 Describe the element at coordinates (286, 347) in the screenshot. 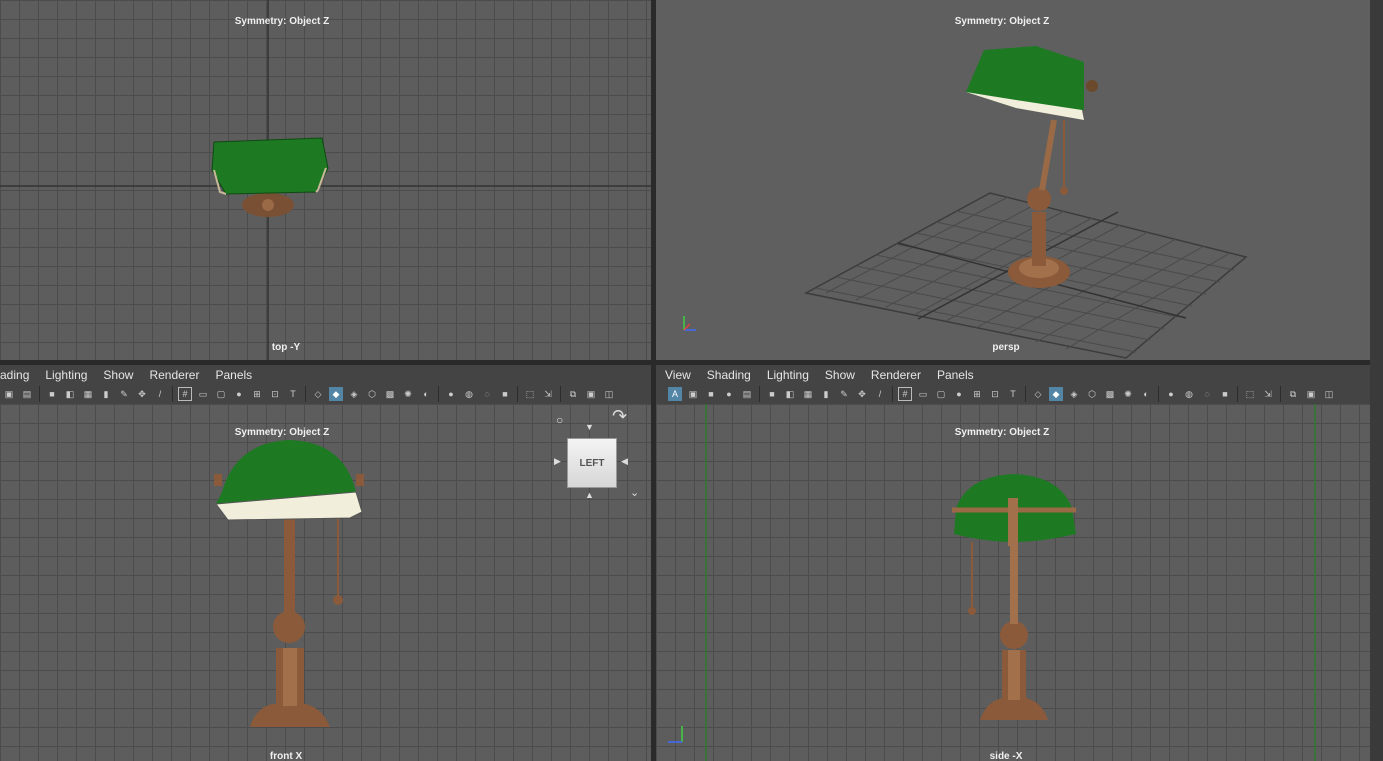

I see `camera-label: top -Y` at that location.